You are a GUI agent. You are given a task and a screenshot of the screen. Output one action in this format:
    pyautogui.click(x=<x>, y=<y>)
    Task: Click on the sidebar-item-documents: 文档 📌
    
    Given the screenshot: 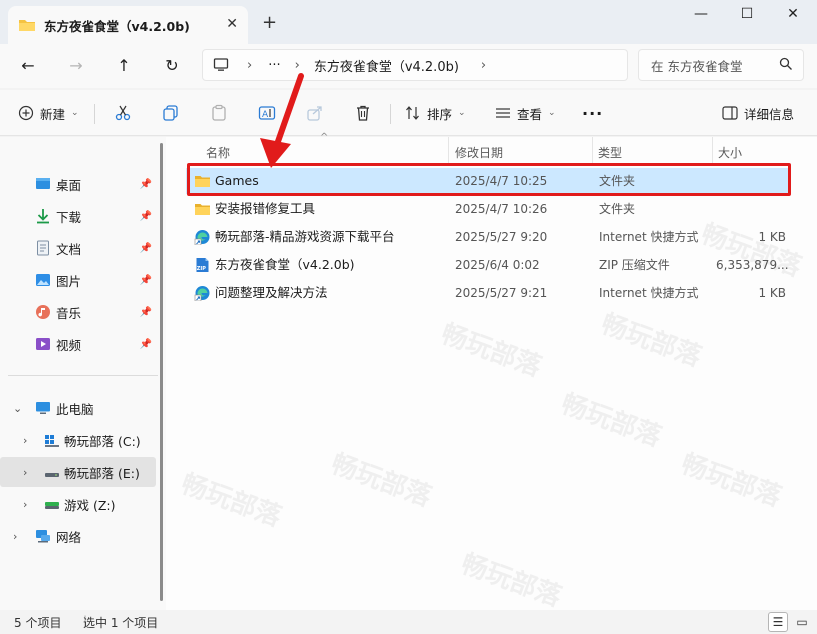 What is the action you would take?
    pyautogui.click(x=78, y=248)
    